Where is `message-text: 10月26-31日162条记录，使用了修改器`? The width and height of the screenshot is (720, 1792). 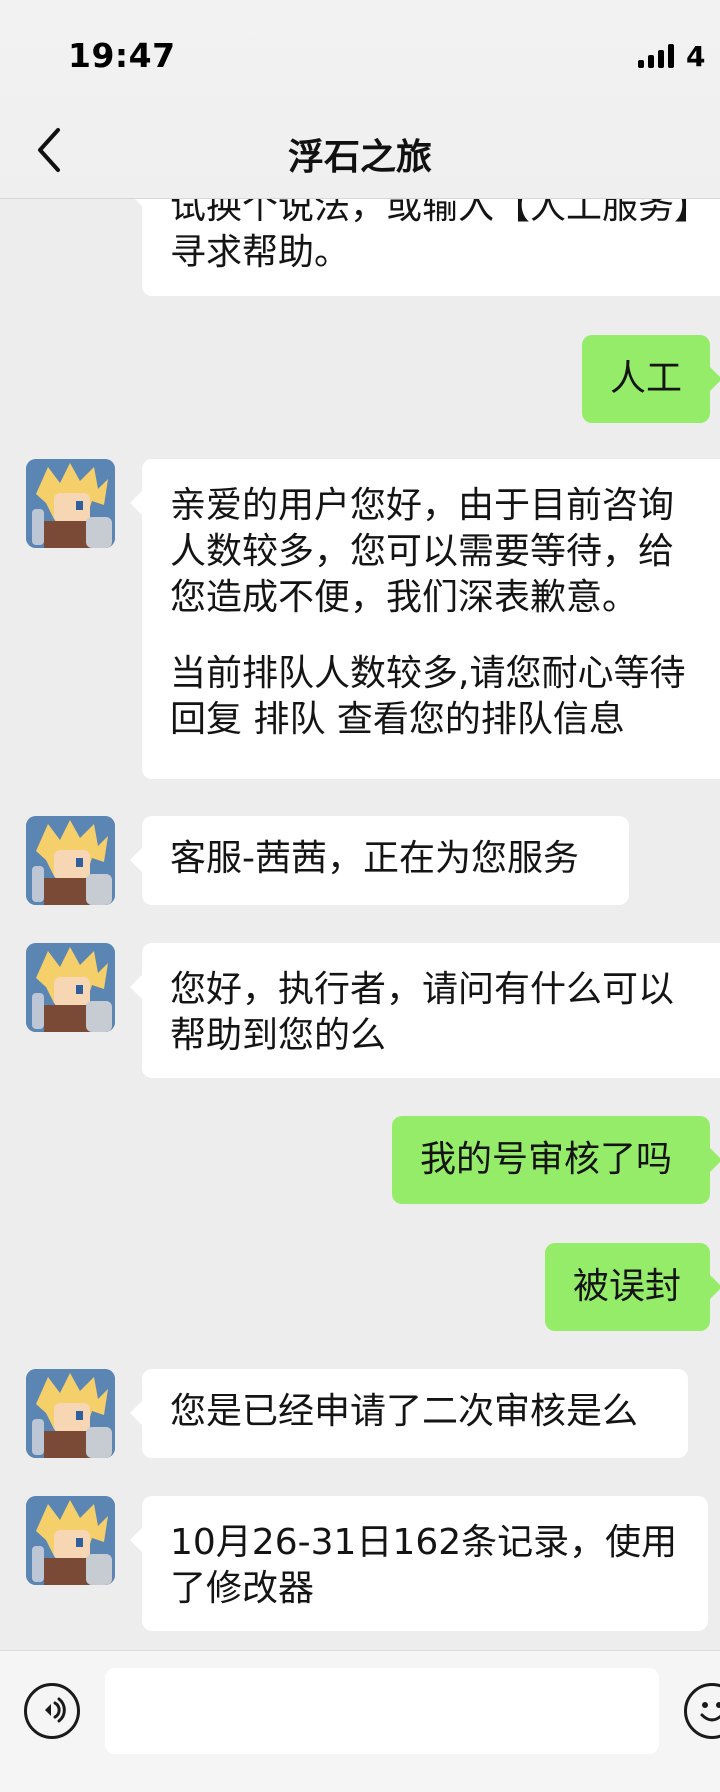
message-text: 10月26-31日162条记录，使用了修改器 is located at coordinates (424, 1565).